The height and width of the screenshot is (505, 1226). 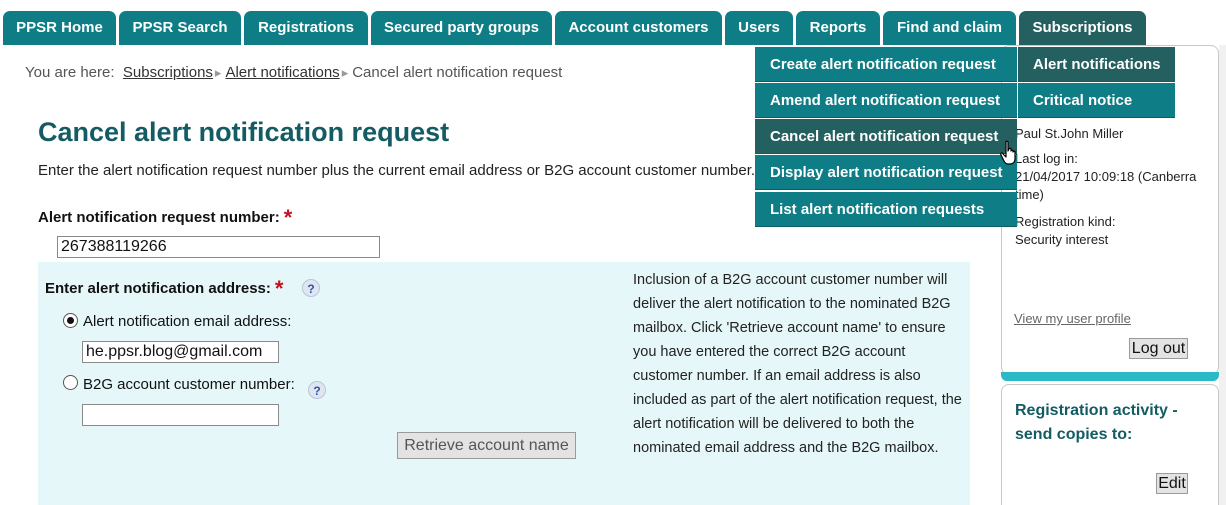 I want to click on request-number-input, so click(x=218, y=247).